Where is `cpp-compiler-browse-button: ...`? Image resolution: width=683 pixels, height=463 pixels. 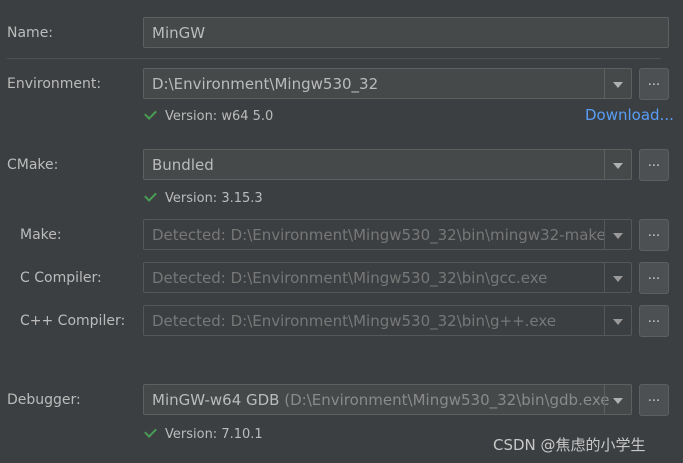 cpp-compiler-browse-button: ... is located at coordinates (654, 321).